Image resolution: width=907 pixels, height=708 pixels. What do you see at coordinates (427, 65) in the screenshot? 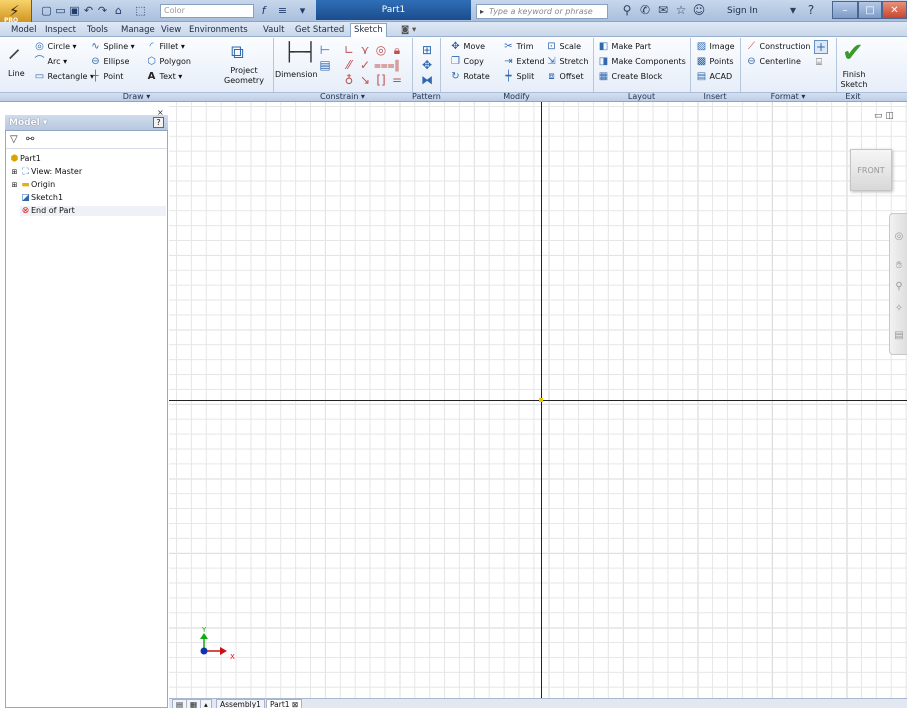
I see `circular-pattern-icon: ✥` at bounding box center [427, 65].